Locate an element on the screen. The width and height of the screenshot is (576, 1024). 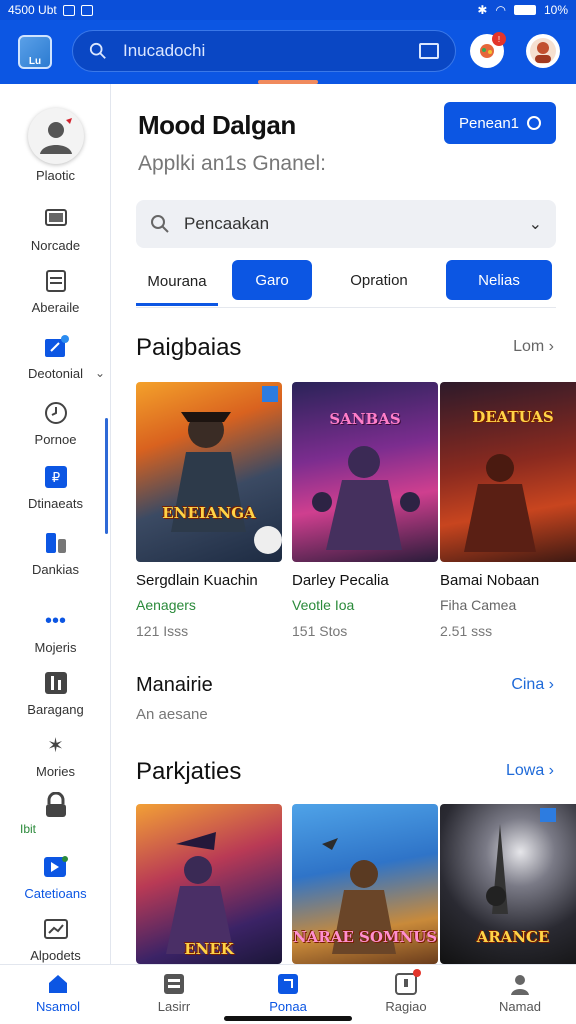
cover-title: DEATUAS is located at coordinates (513, 417).